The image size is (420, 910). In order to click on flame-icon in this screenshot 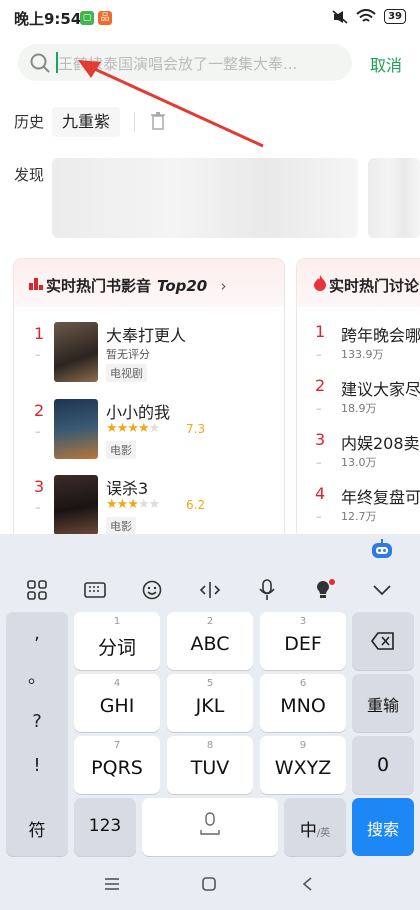, I will do `click(320, 283)`.